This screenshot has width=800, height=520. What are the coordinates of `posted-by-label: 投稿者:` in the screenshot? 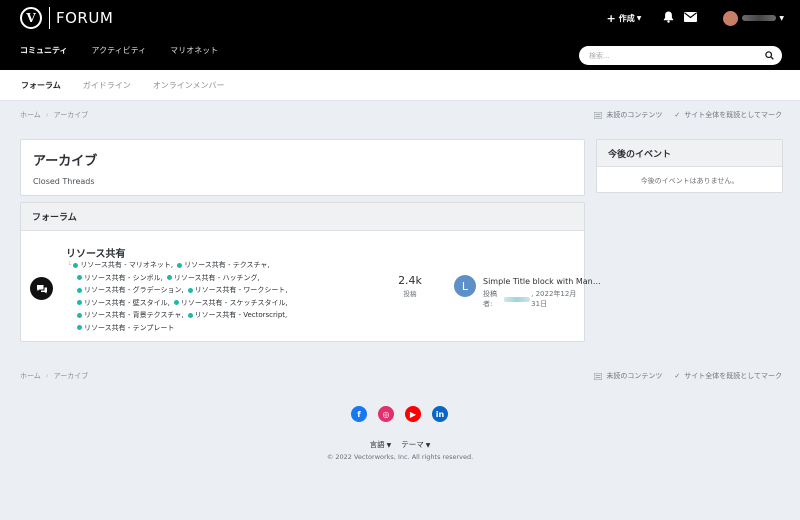 It's located at (490, 299).